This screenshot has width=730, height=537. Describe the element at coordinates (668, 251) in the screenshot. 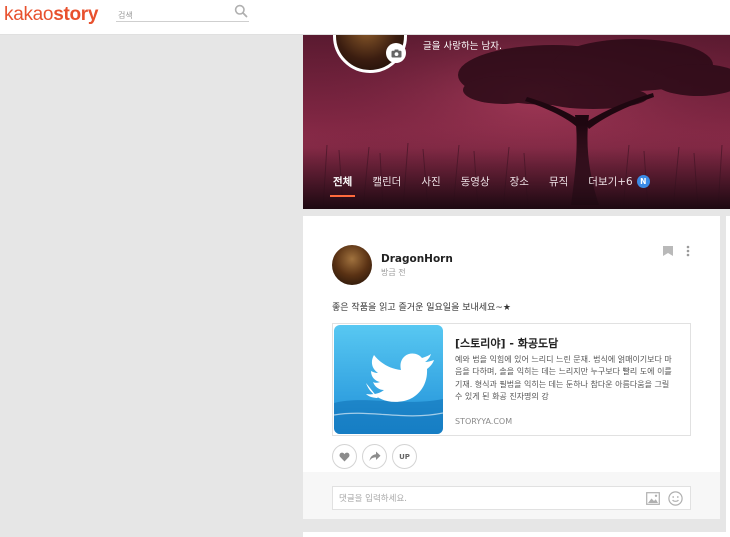

I see `bookmark-icon` at that location.